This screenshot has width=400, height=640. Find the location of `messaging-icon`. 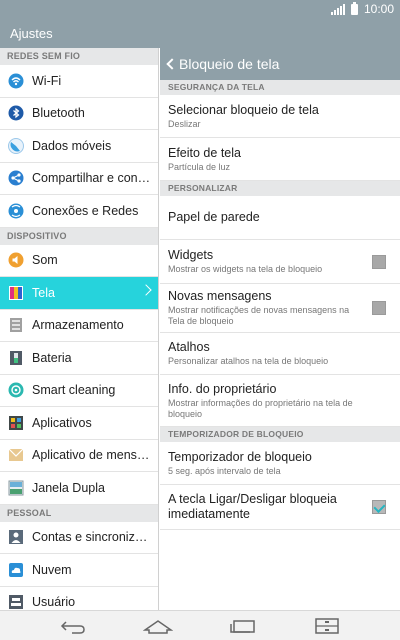

messaging-icon is located at coordinates (16, 455).